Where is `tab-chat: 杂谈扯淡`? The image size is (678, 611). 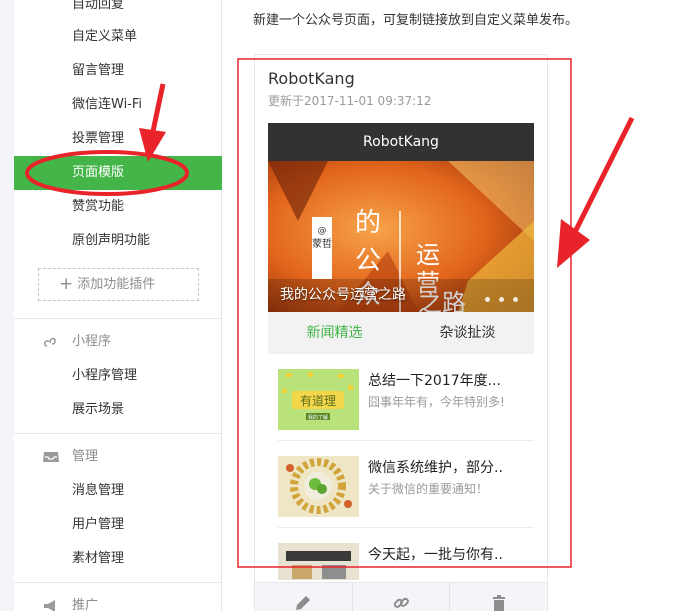 tab-chat: 杂谈扯淡 is located at coordinates (467, 333).